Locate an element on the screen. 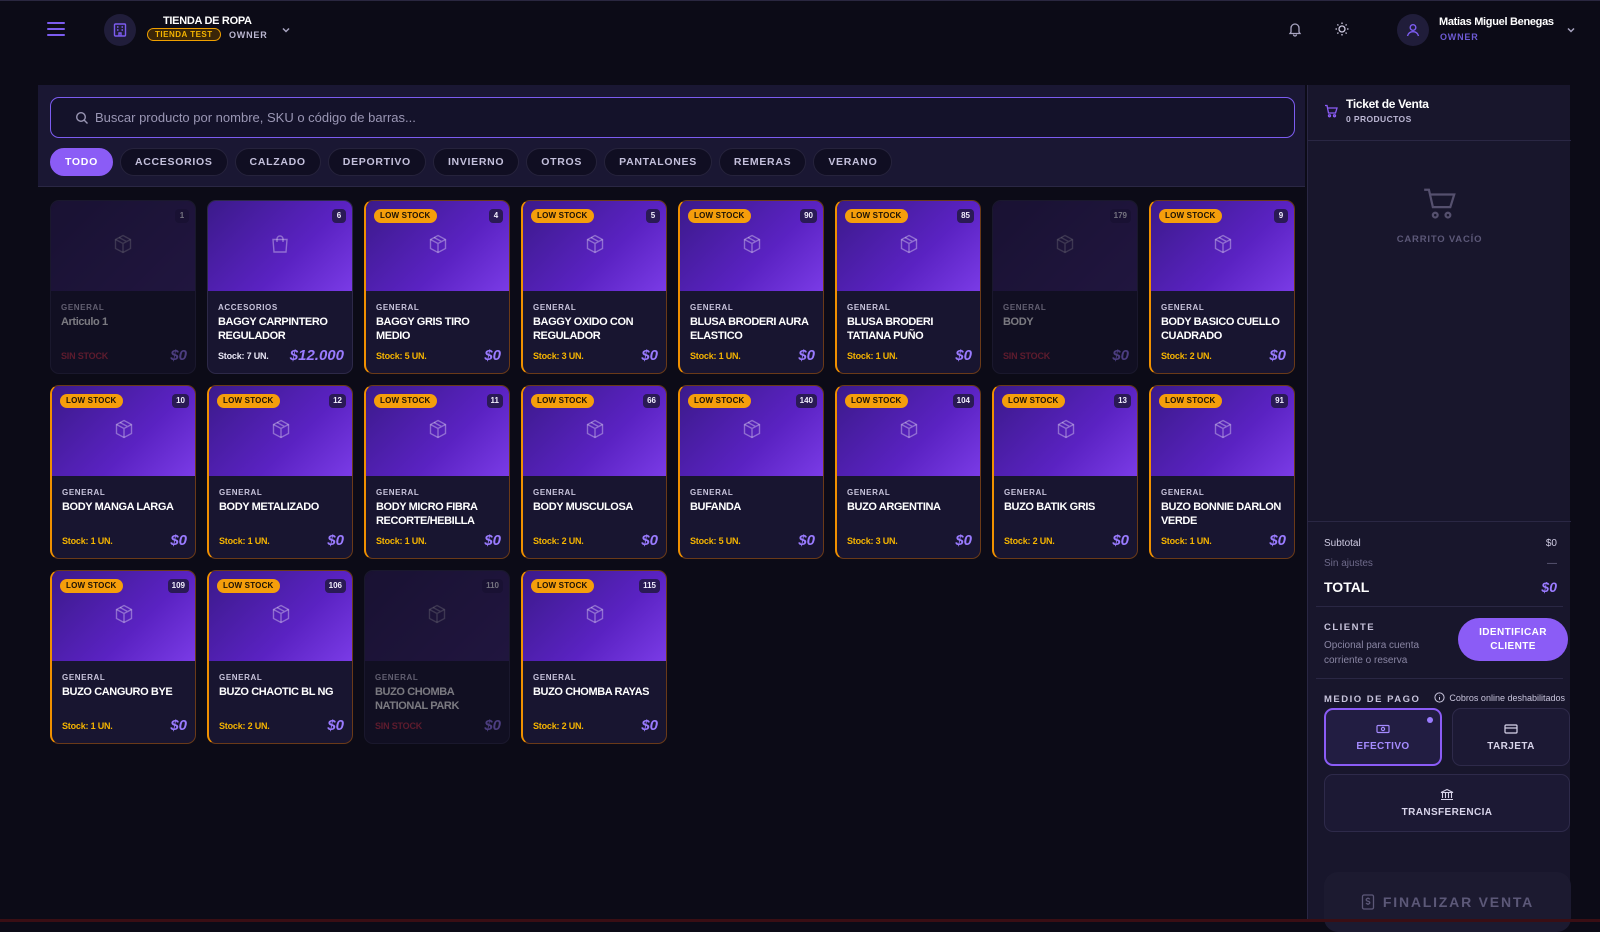 This screenshot has height=932, width=1600. product-name: BUZO ARGENTINA is located at coordinates (894, 507).